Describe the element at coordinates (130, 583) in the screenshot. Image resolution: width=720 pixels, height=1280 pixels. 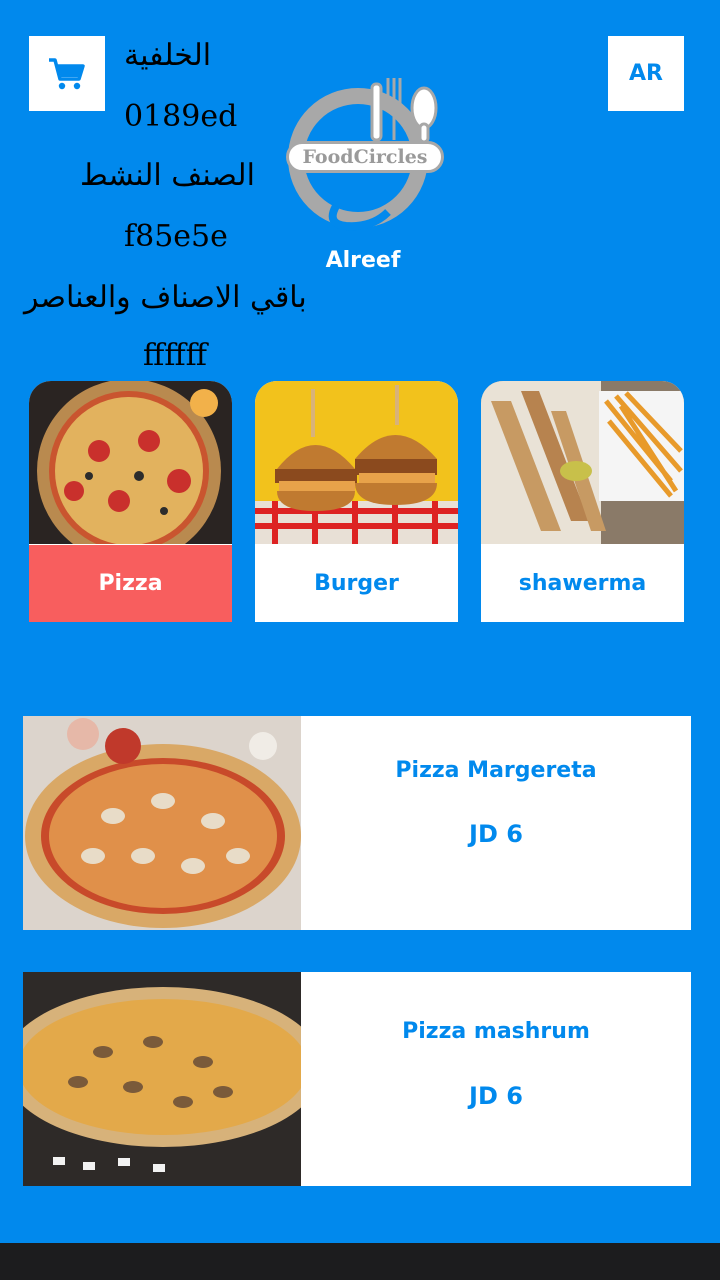
I see `category-label: Pizza` at that location.